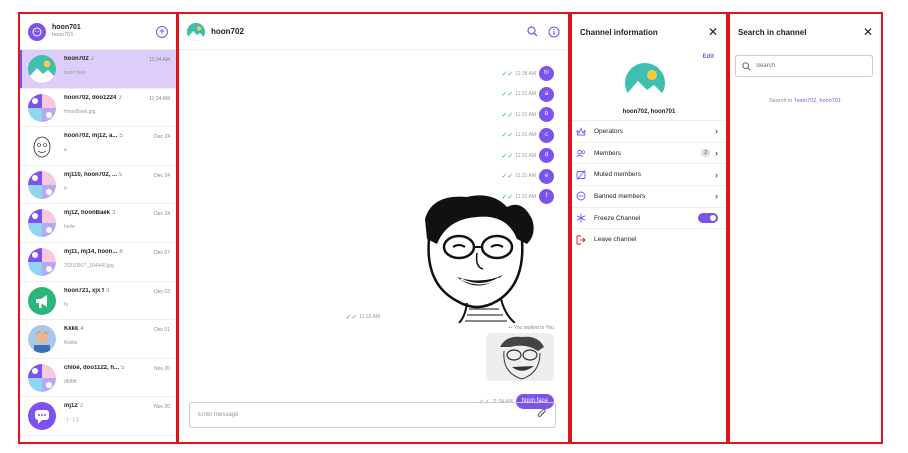  I want to click on channel-name-row: mj110, hoon702, ... 5, so click(102, 175).